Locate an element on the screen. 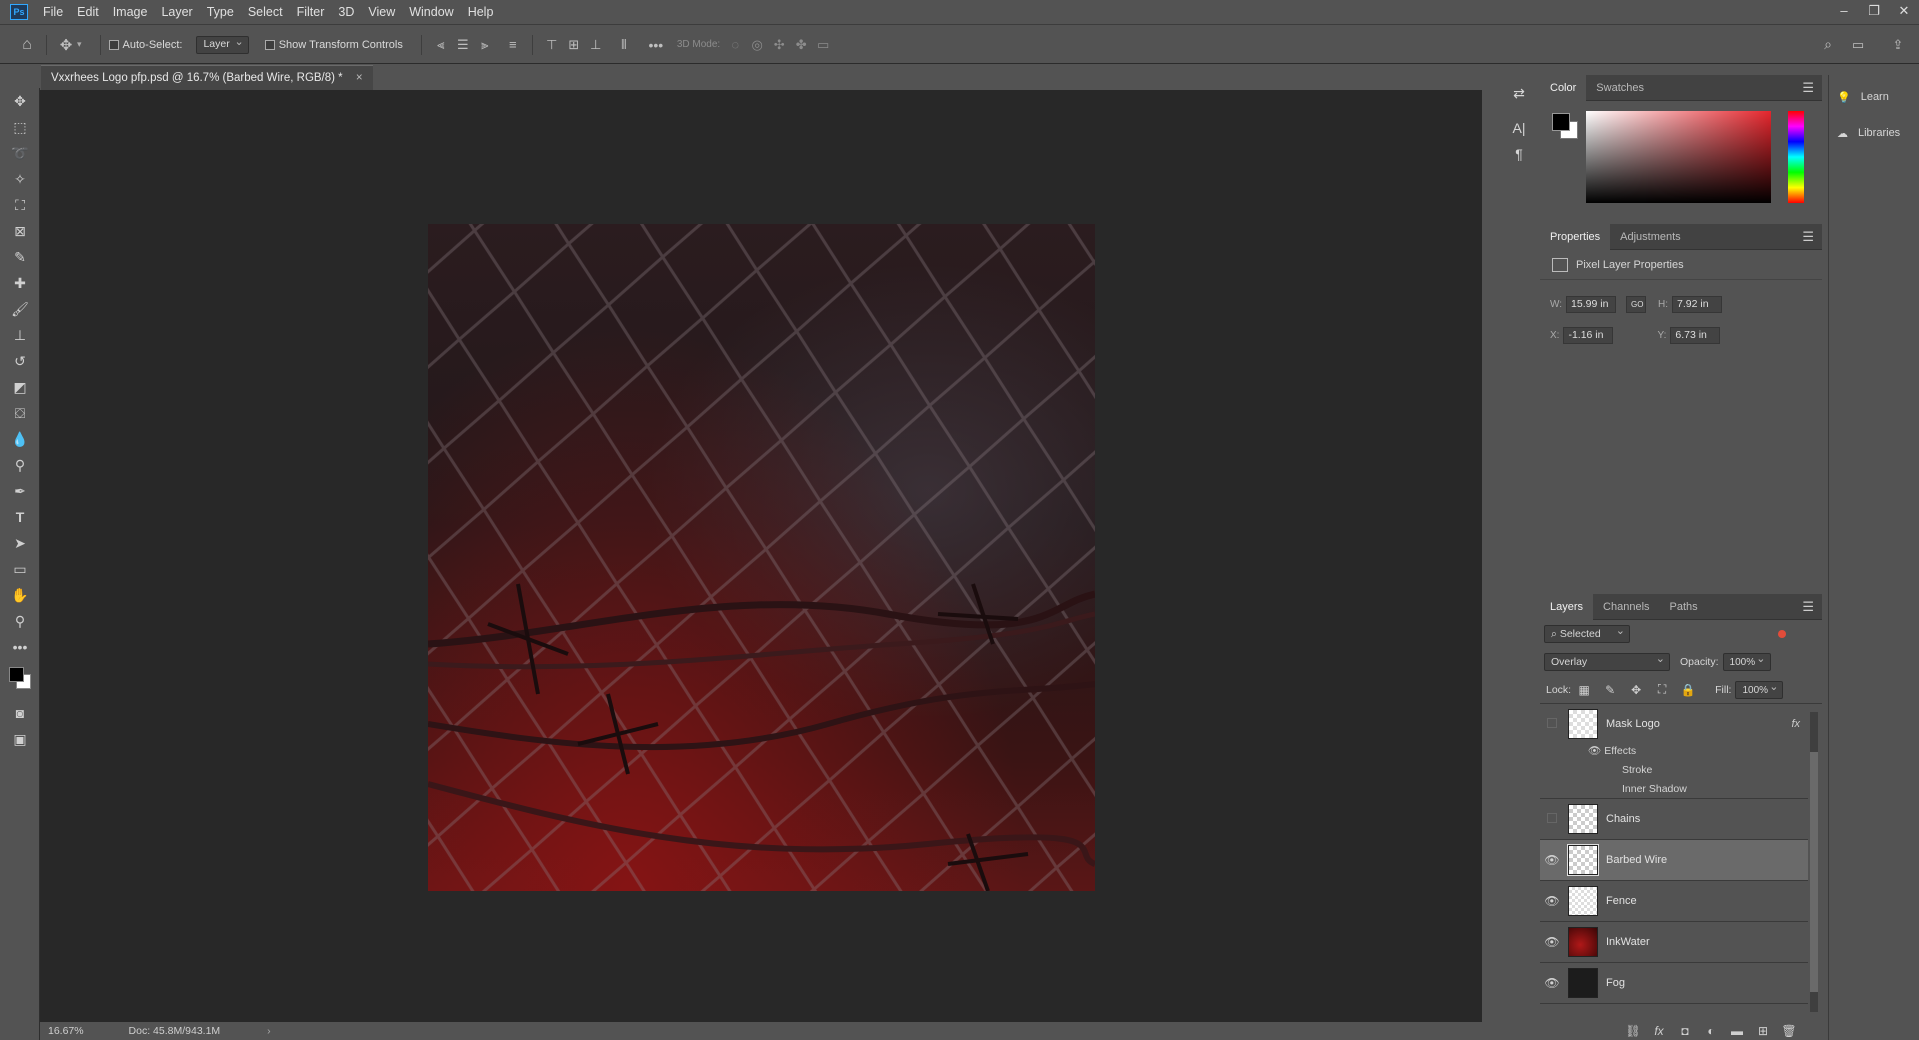  lock-pixels-icon: ✎ is located at coordinates (1610, 690).